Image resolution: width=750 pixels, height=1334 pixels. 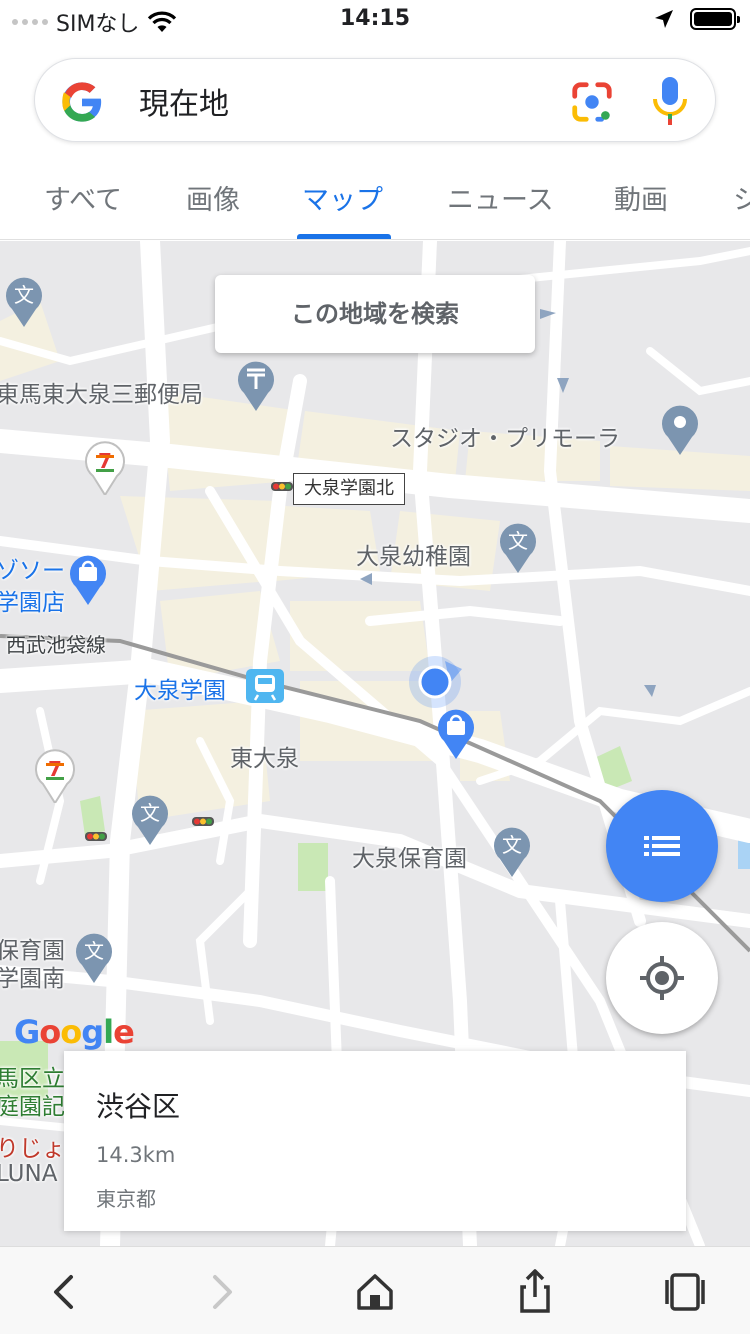 I want to click on search-bar: 現在地, so click(x=375, y=100).